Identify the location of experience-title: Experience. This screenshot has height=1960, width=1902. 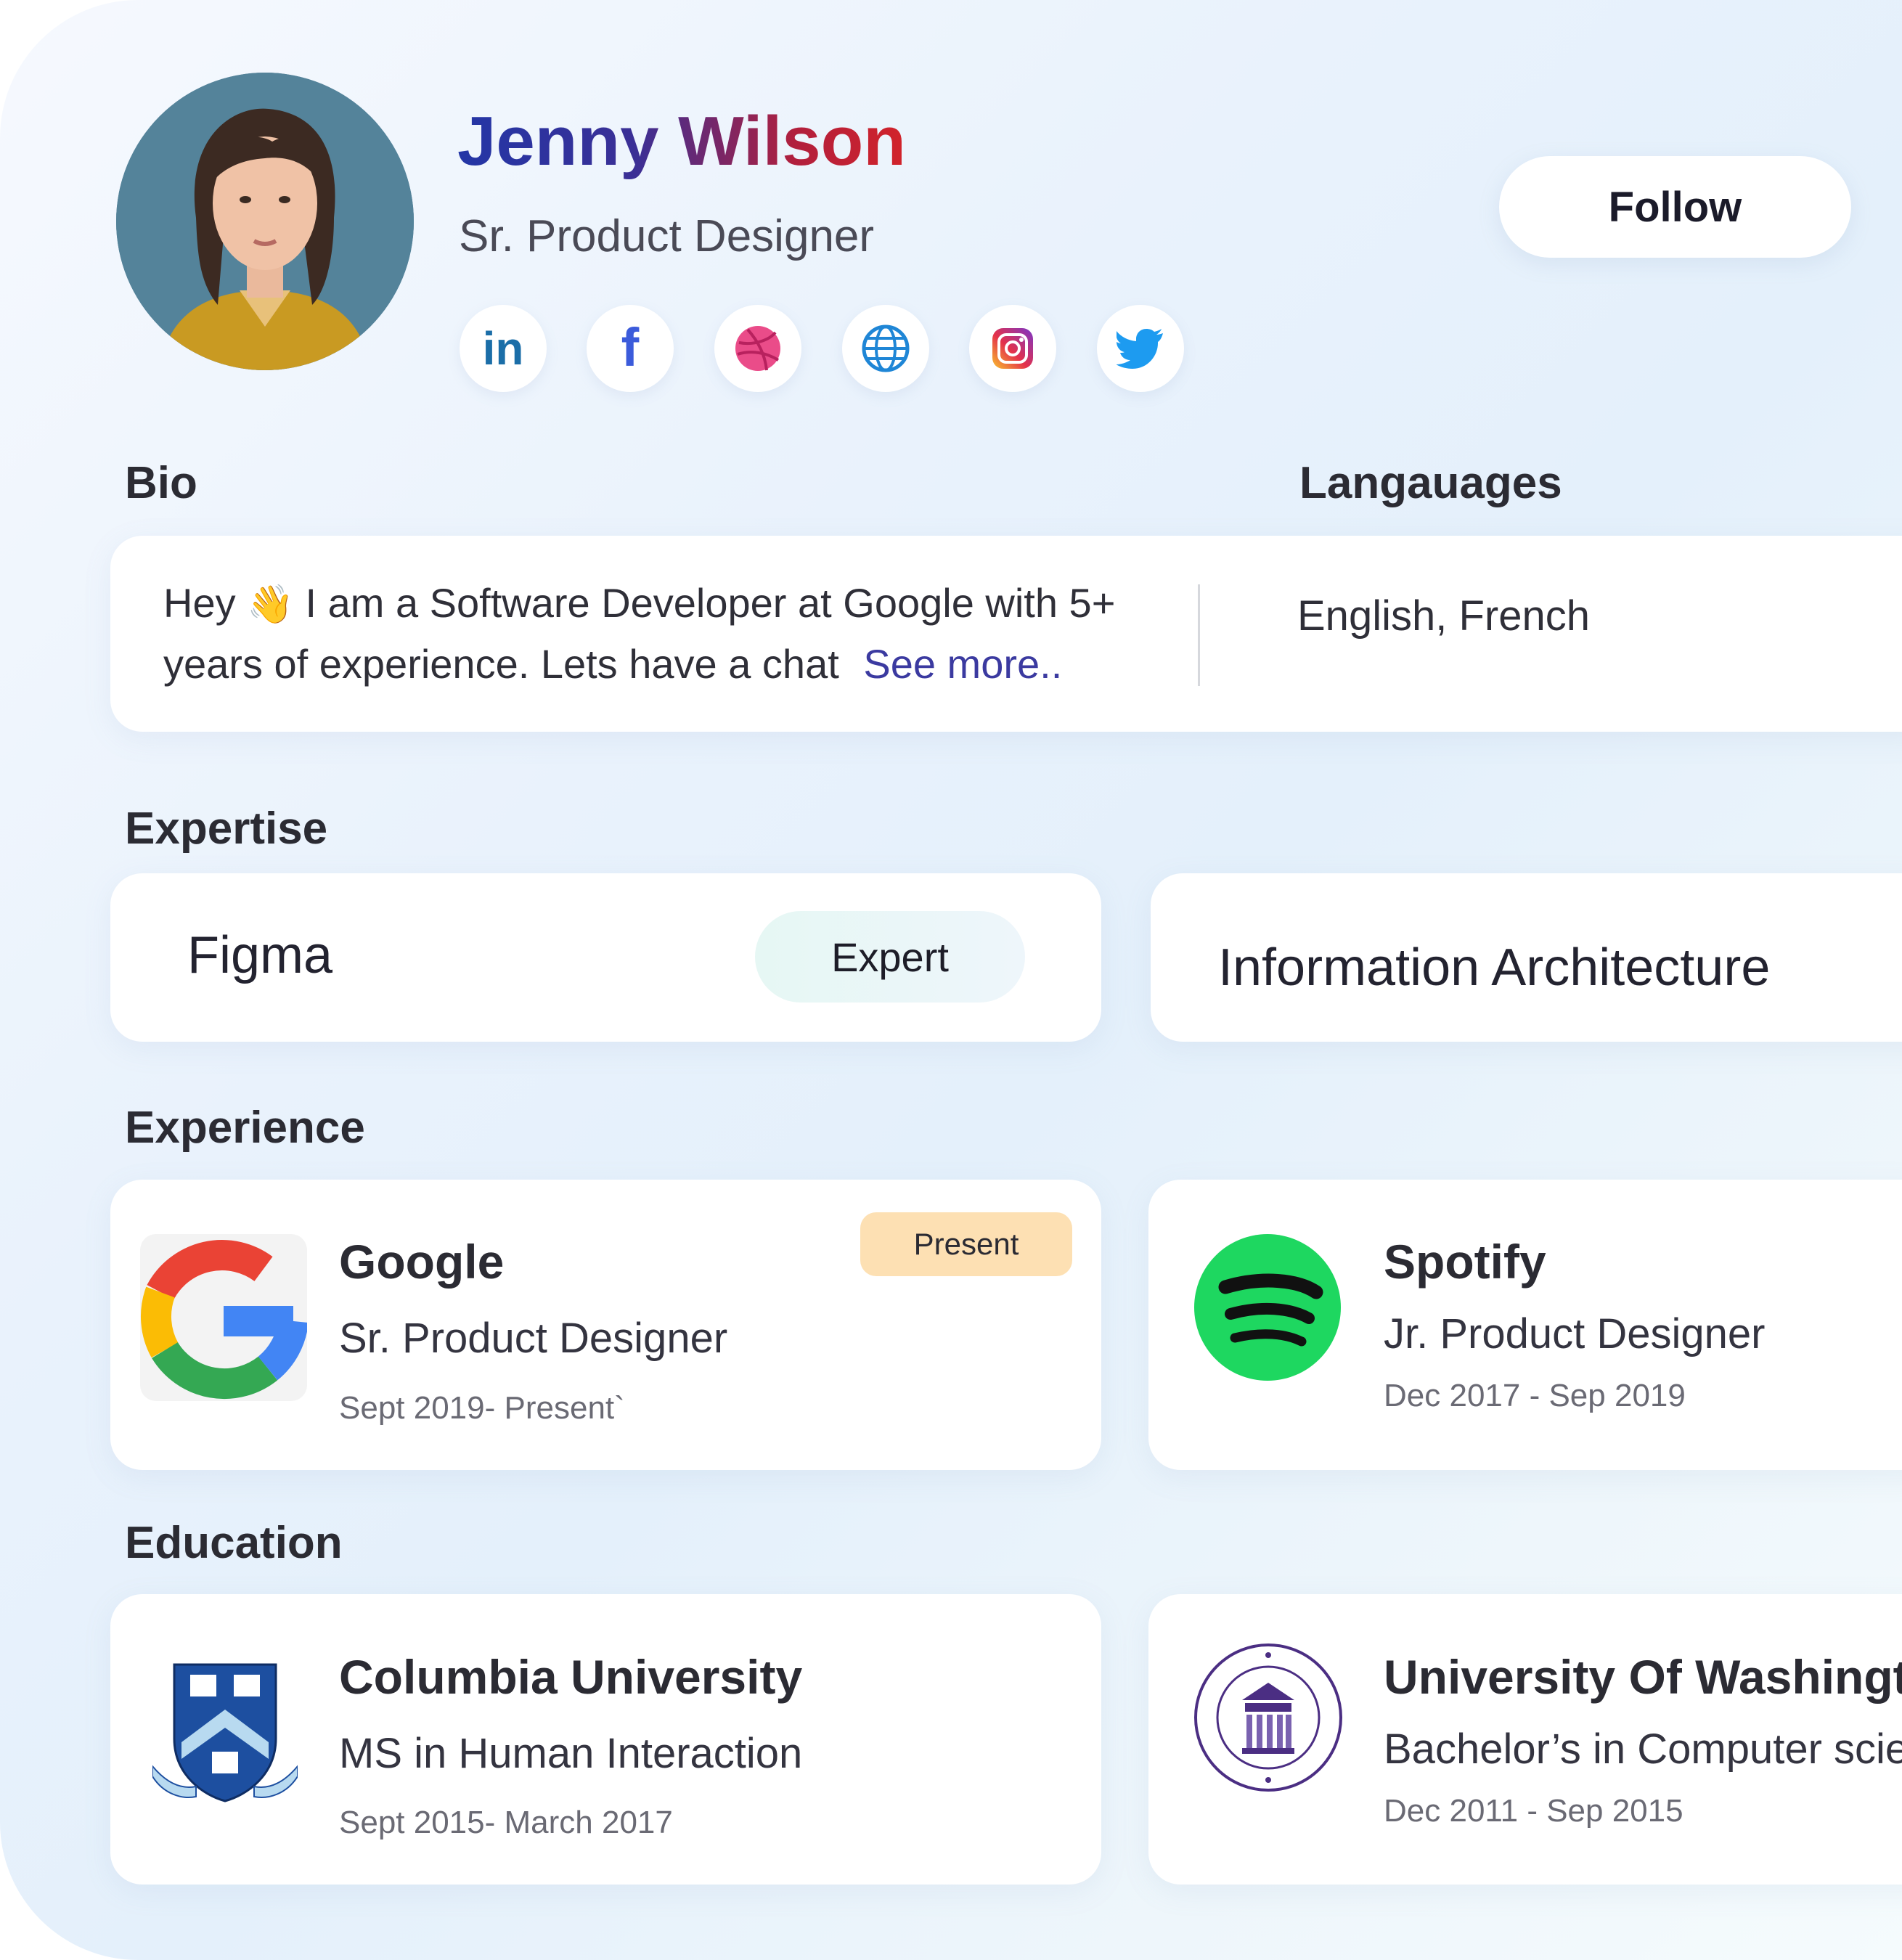
(245, 1128).